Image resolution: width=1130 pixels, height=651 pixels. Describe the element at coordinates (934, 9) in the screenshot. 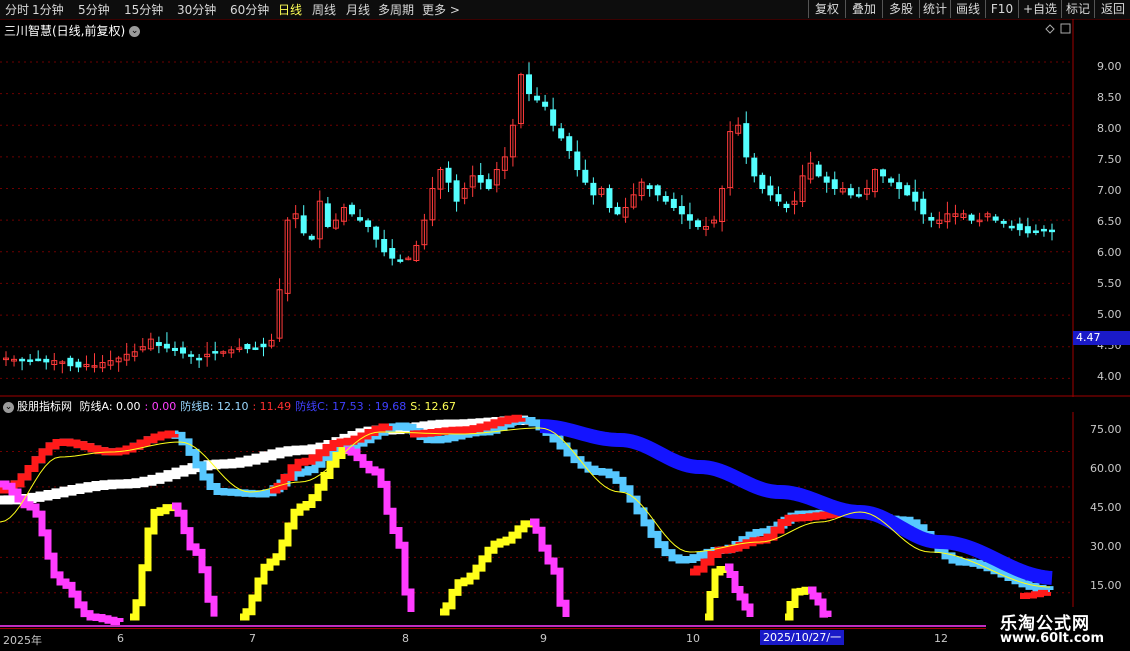

I see `stats-button: 统计` at that location.